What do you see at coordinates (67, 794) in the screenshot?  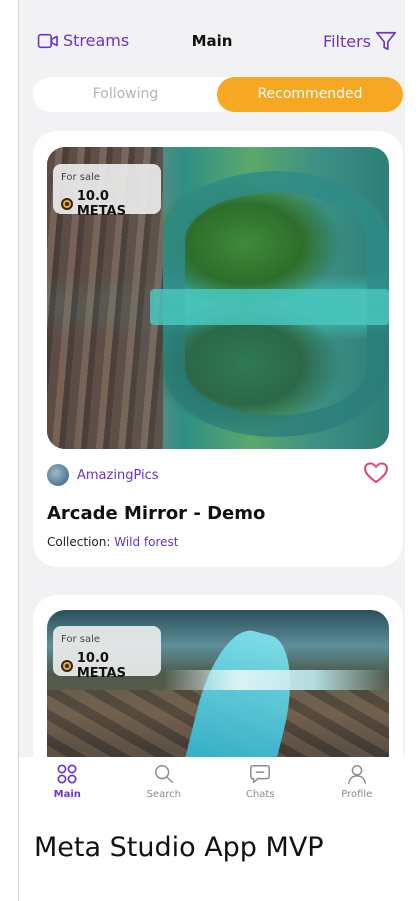 I see `nav-main-label: Main` at bounding box center [67, 794].